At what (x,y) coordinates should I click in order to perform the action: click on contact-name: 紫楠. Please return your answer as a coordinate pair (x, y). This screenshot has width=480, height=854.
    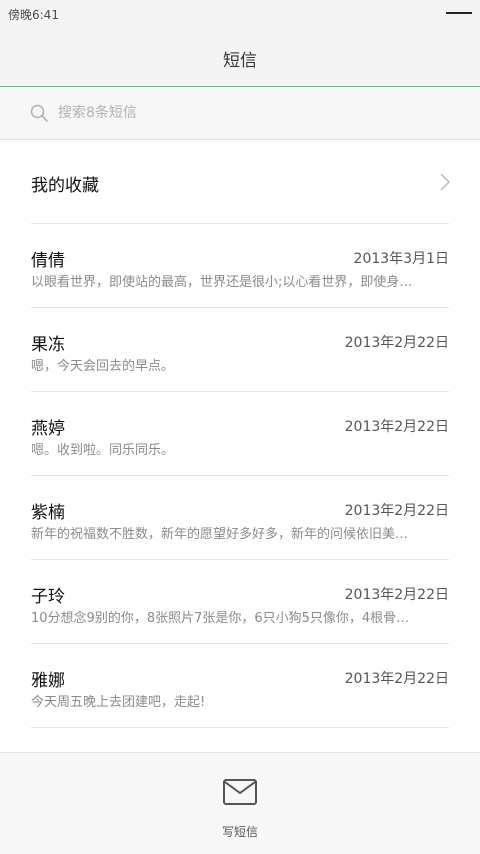
    Looking at the image, I should click on (48, 513).